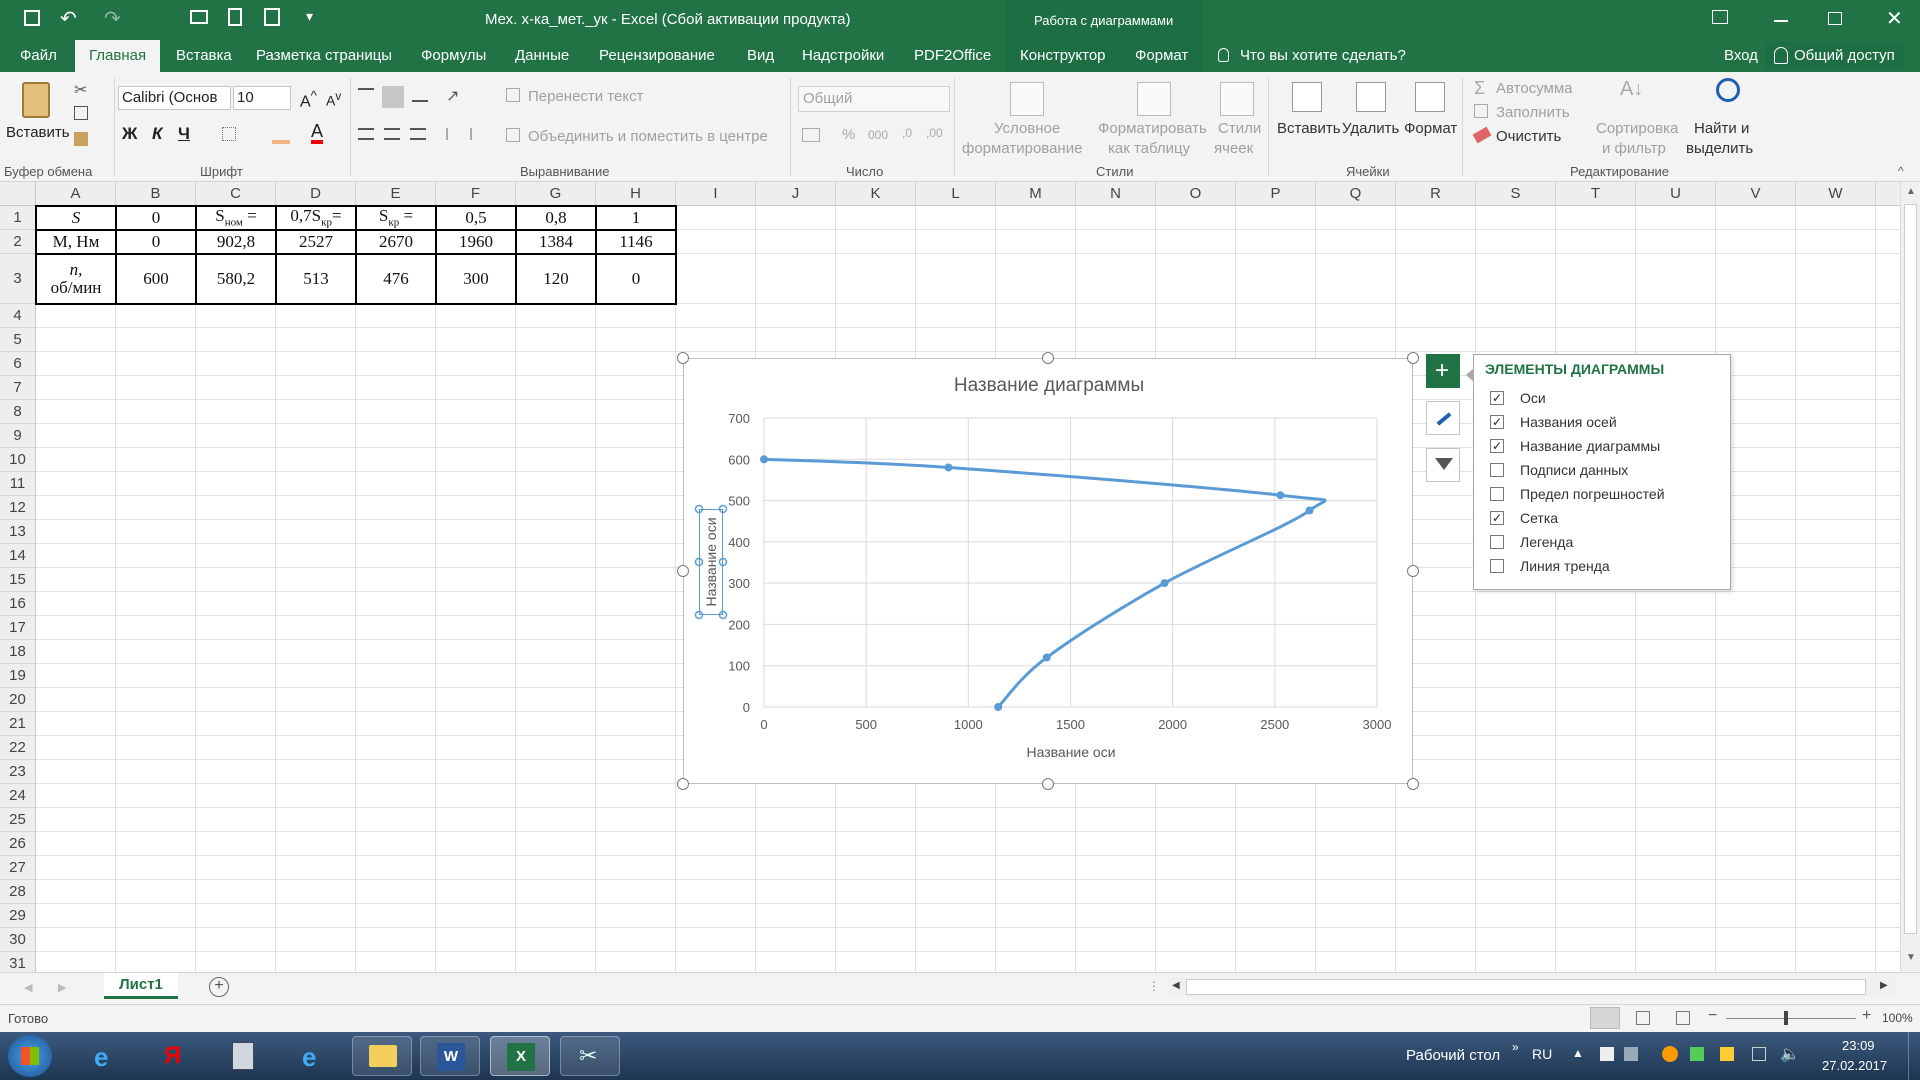 The width and height of the screenshot is (1920, 1080). Describe the element at coordinates (876, 194) in the screenshot. I see `column-header-k: K` at that location.